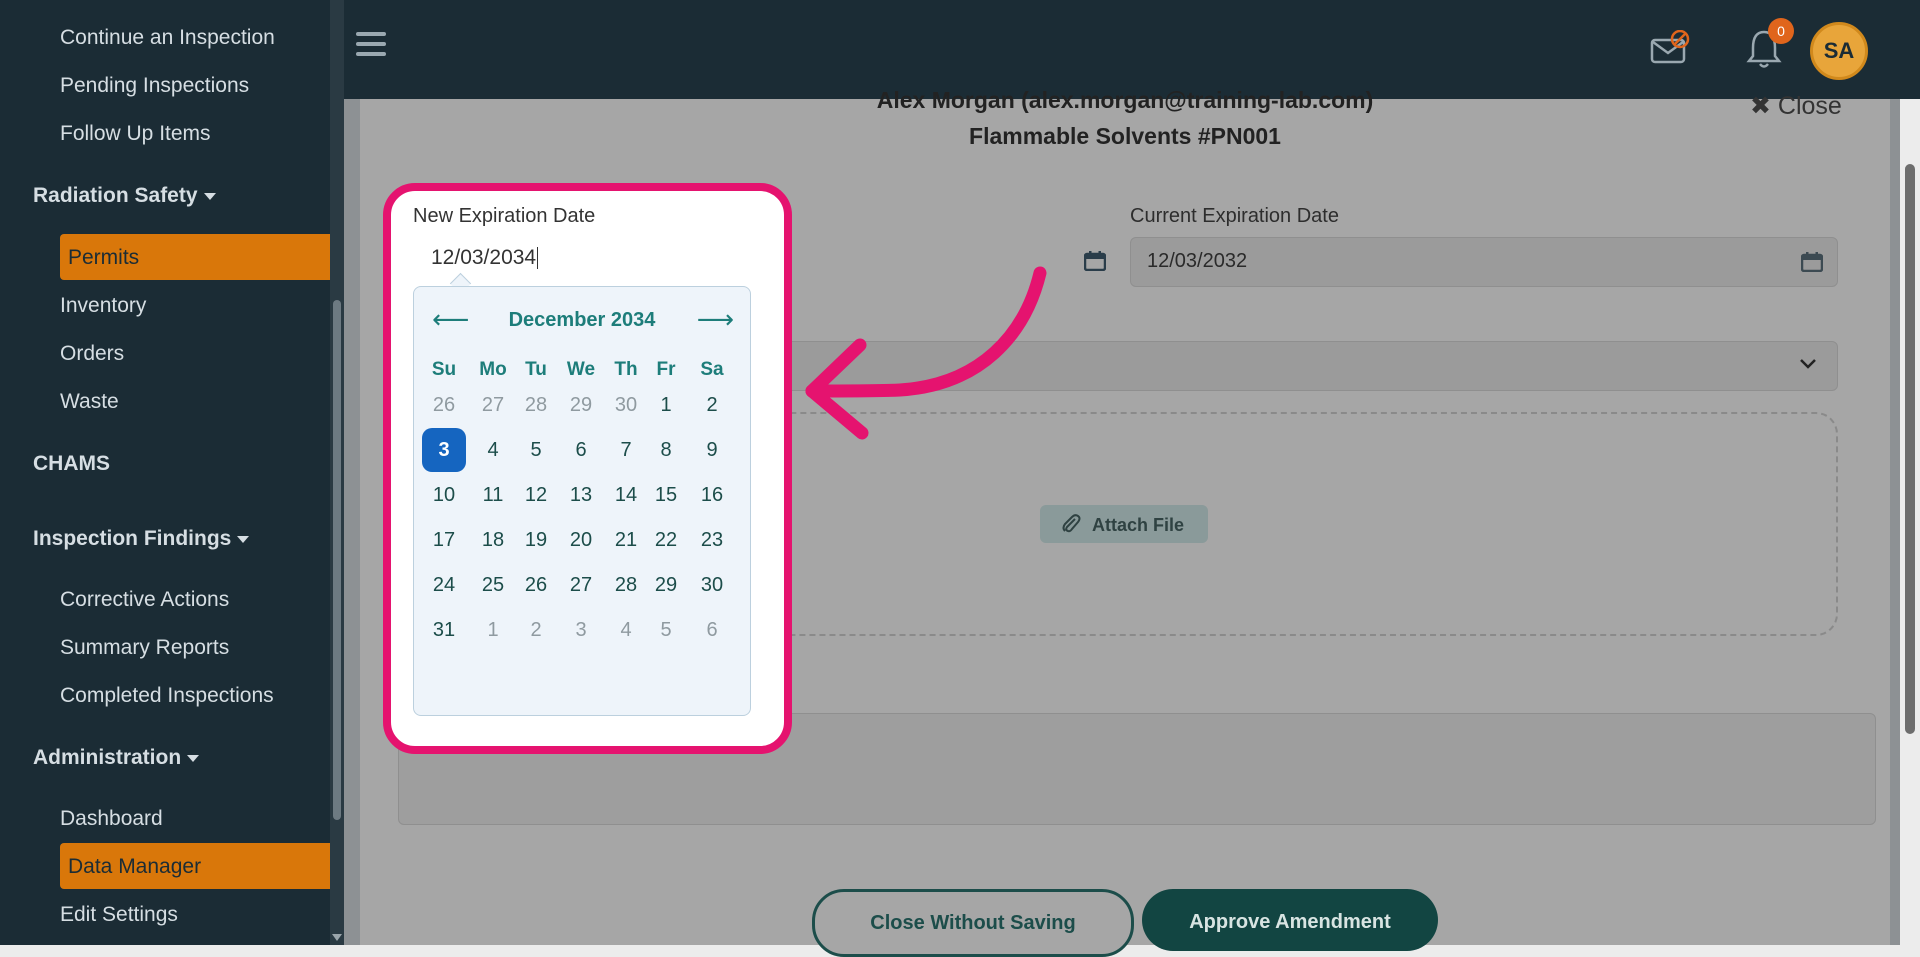 The height and width of the screenshot is (957, 1920). Describe the element at coordinates (1290, 920) in the screenshot. I see `approve-amendment-button: Approve Amendment` at that location.